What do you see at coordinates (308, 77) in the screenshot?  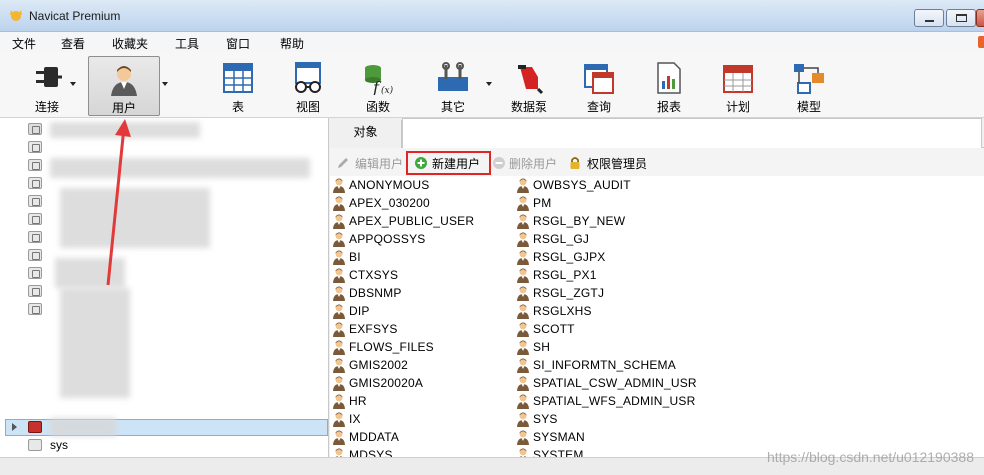 I see `glasses-icon` at bounding box center [308, 77].